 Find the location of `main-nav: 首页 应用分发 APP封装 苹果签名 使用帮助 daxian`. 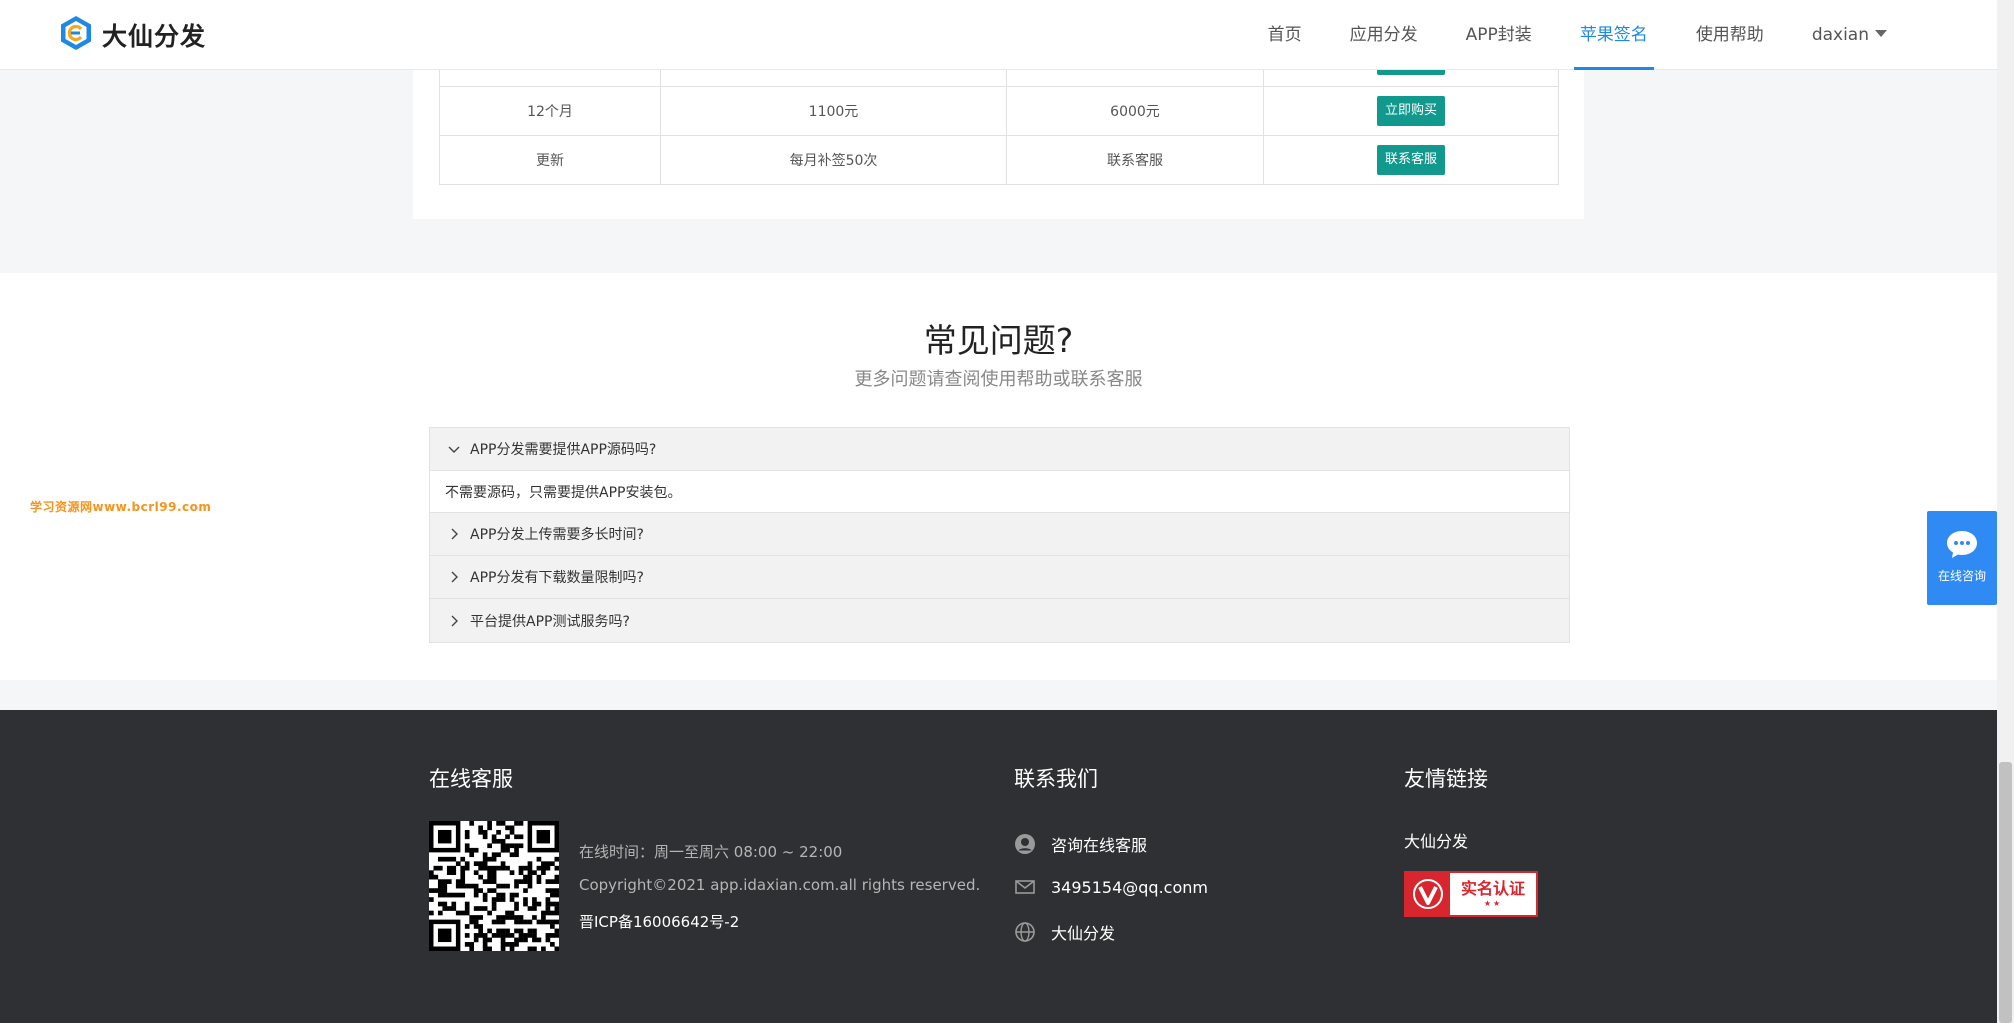

main-nav: 首页 应用分发 APP封装 苹果签名 使用帮助 daxian is located at coordinates (1553, 35).